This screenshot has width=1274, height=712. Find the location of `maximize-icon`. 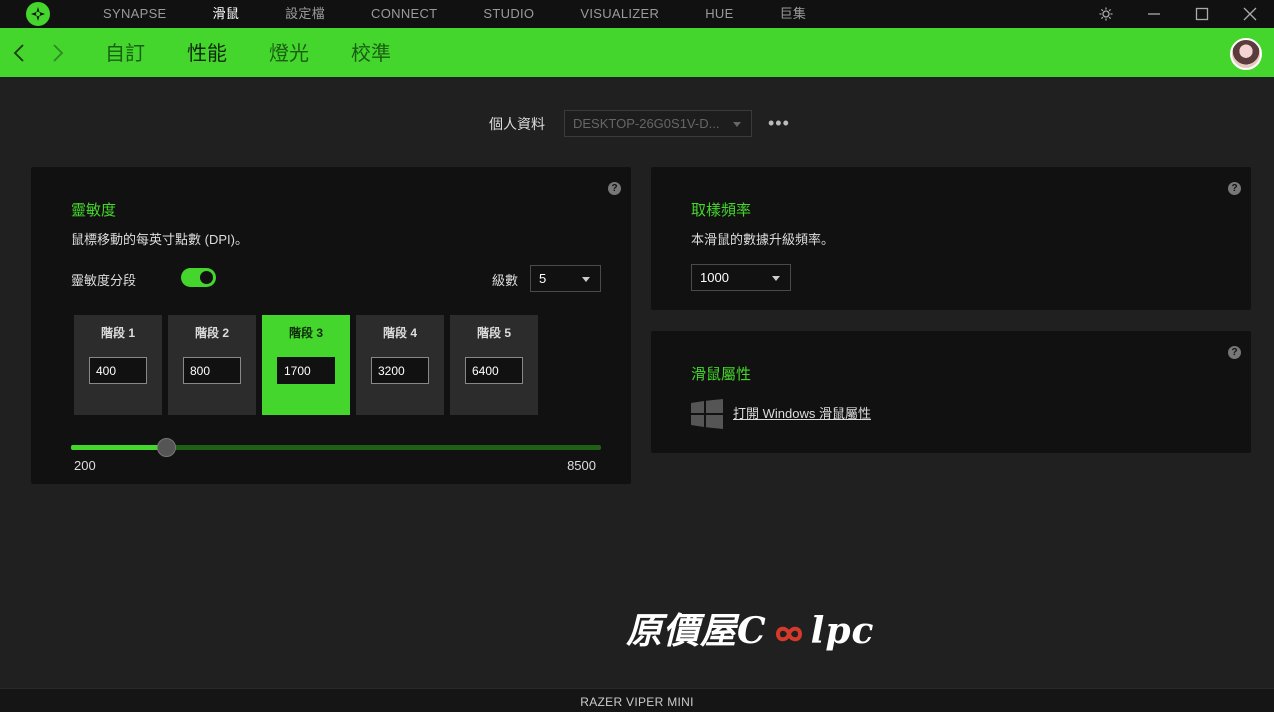

maximize-icon is located at coordinates (1202, 14).